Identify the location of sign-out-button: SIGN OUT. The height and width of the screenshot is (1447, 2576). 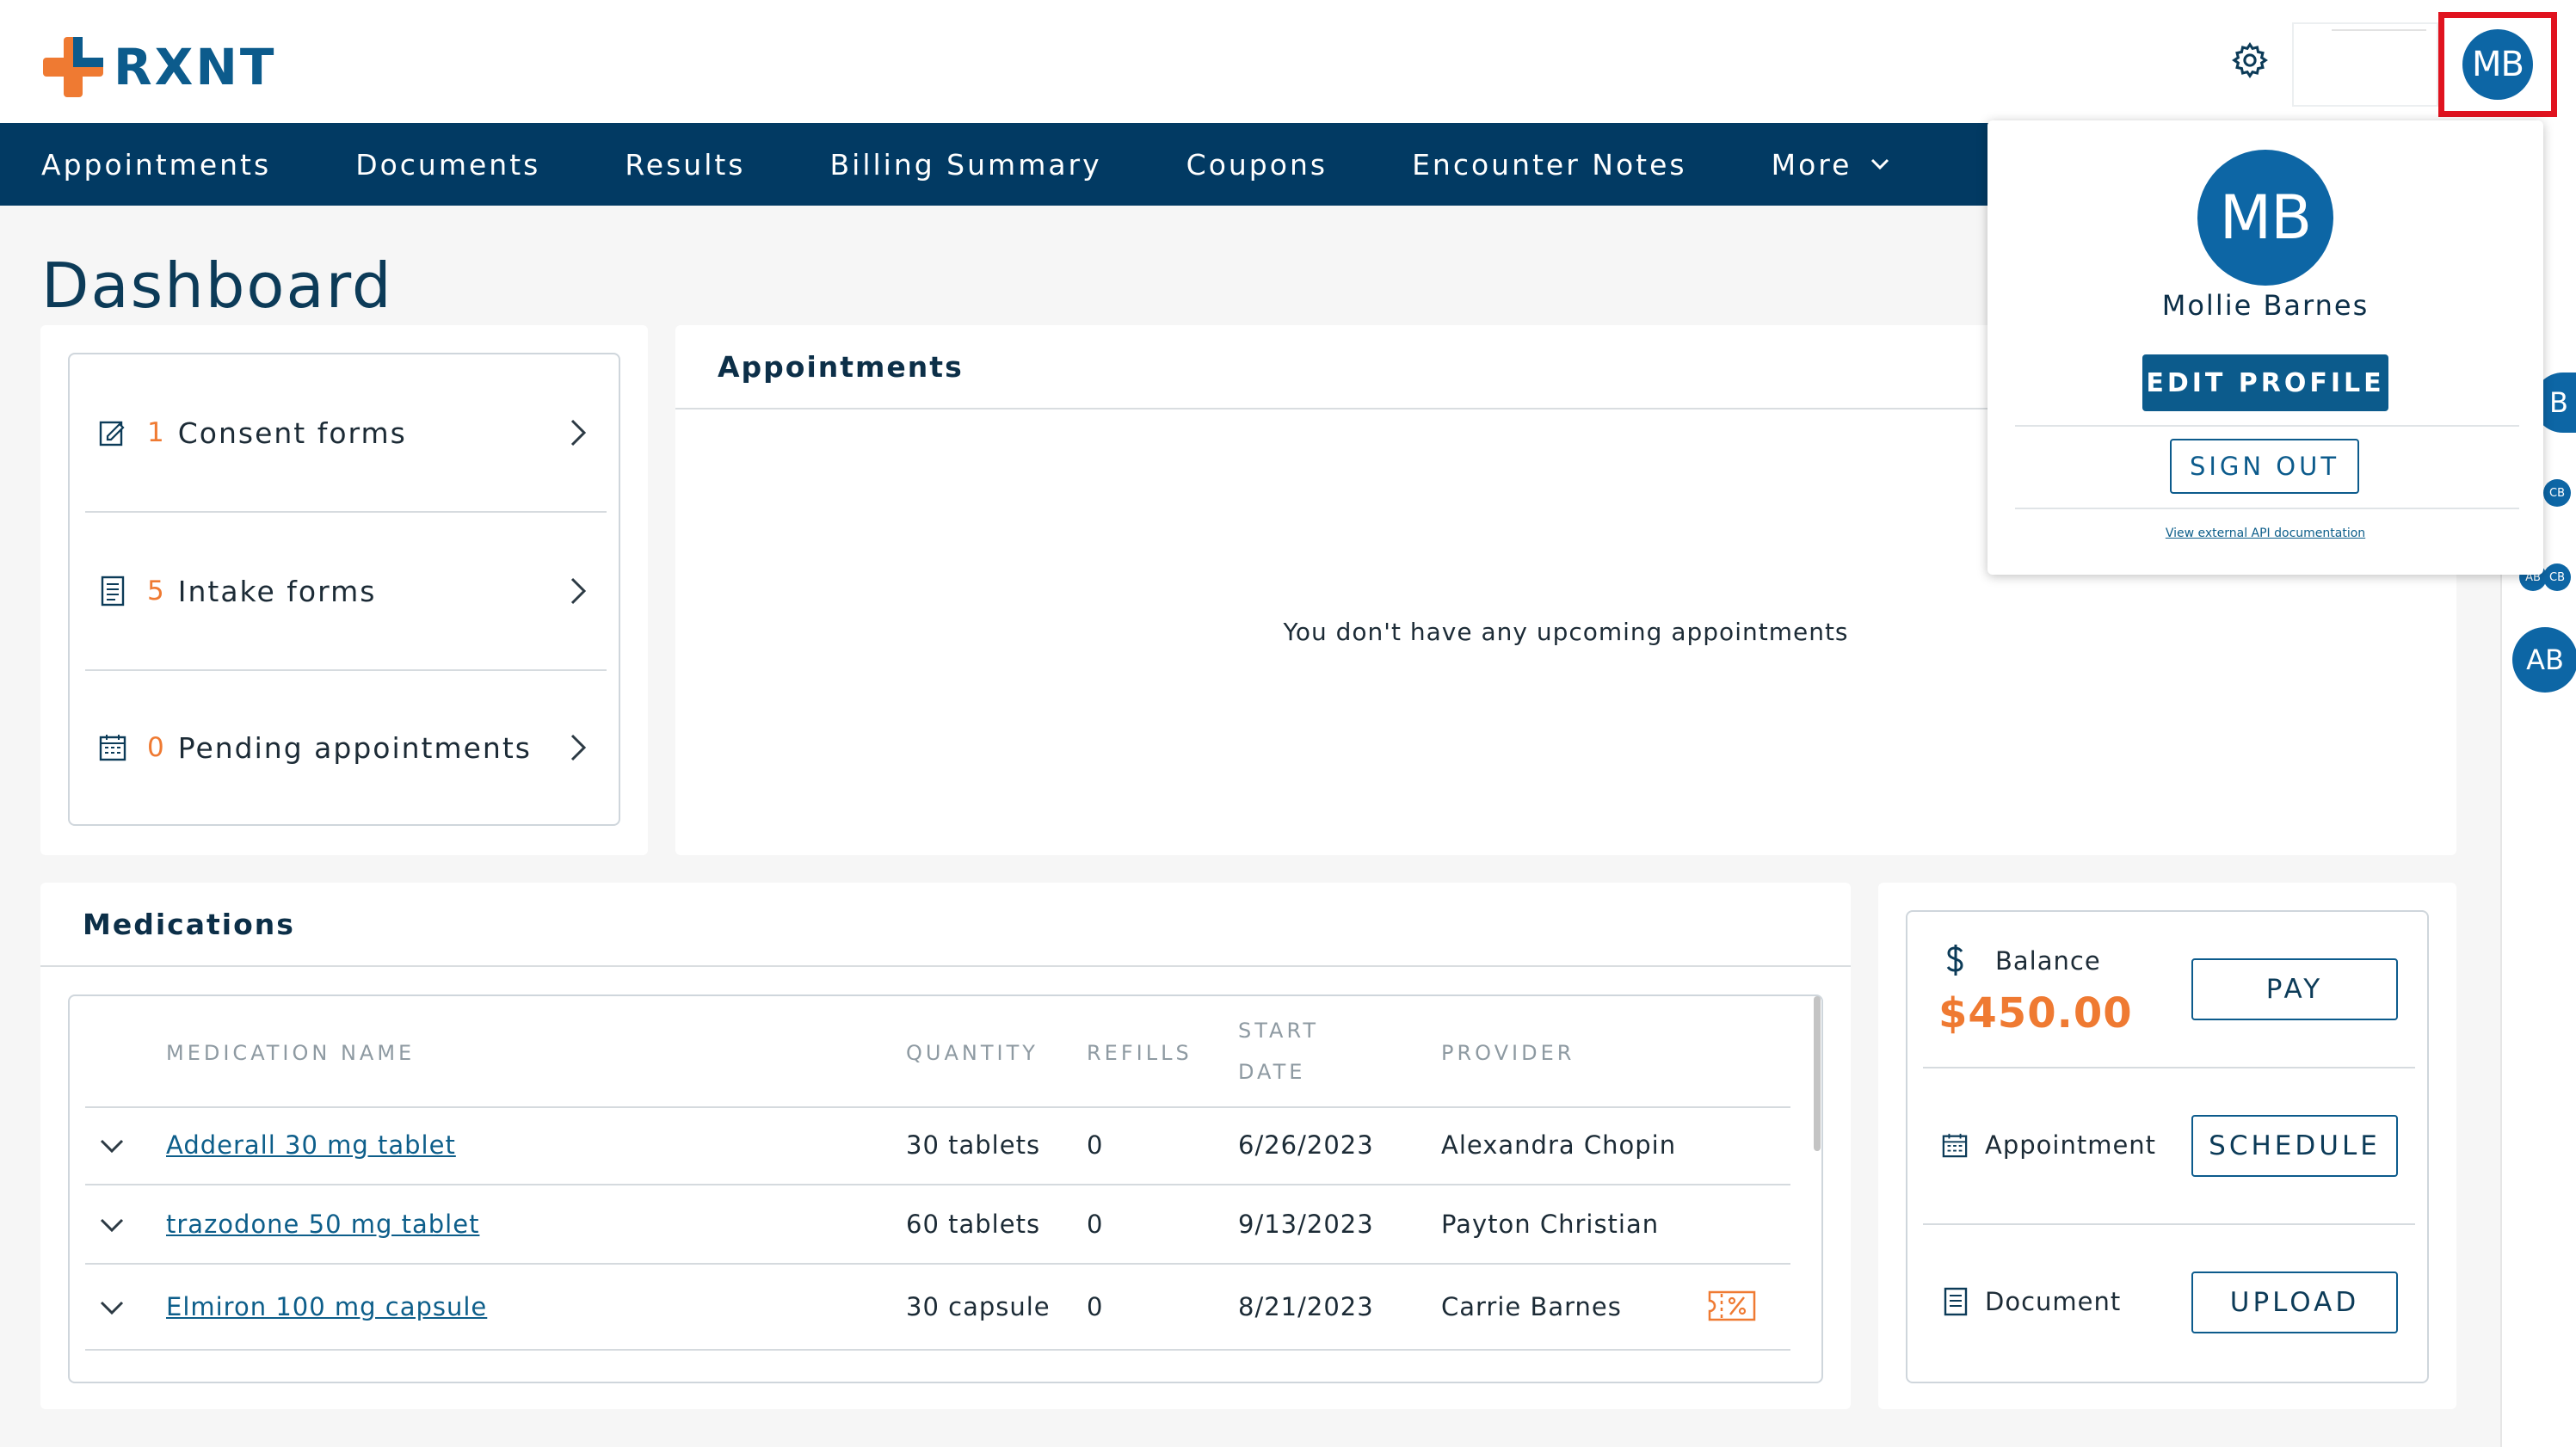
(2265, 466).